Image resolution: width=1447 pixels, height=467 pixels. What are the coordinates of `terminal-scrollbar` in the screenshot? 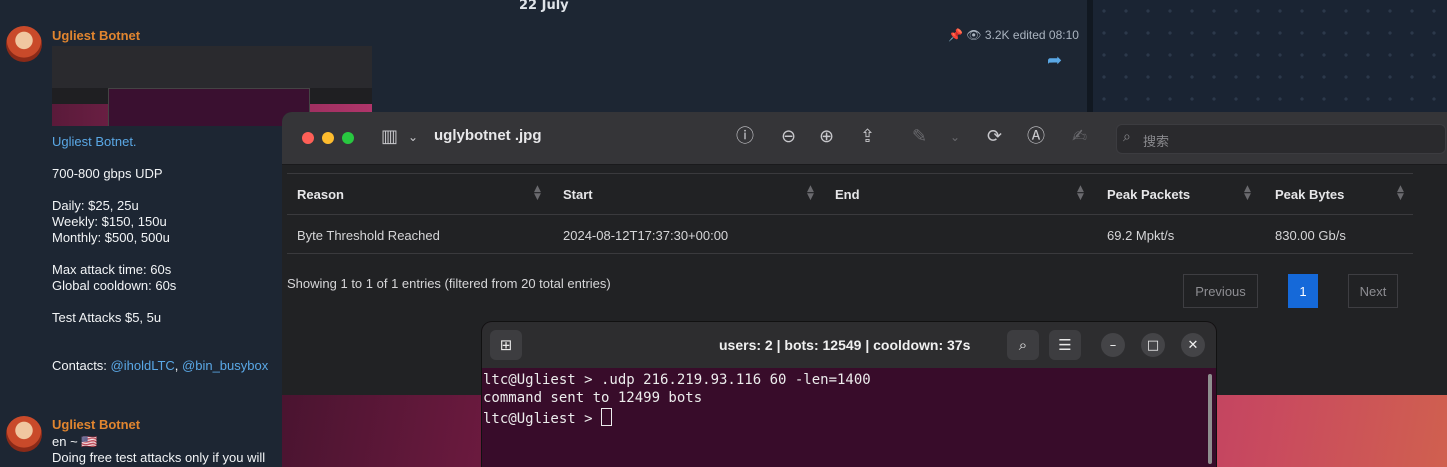 It's located at (1210, 419).